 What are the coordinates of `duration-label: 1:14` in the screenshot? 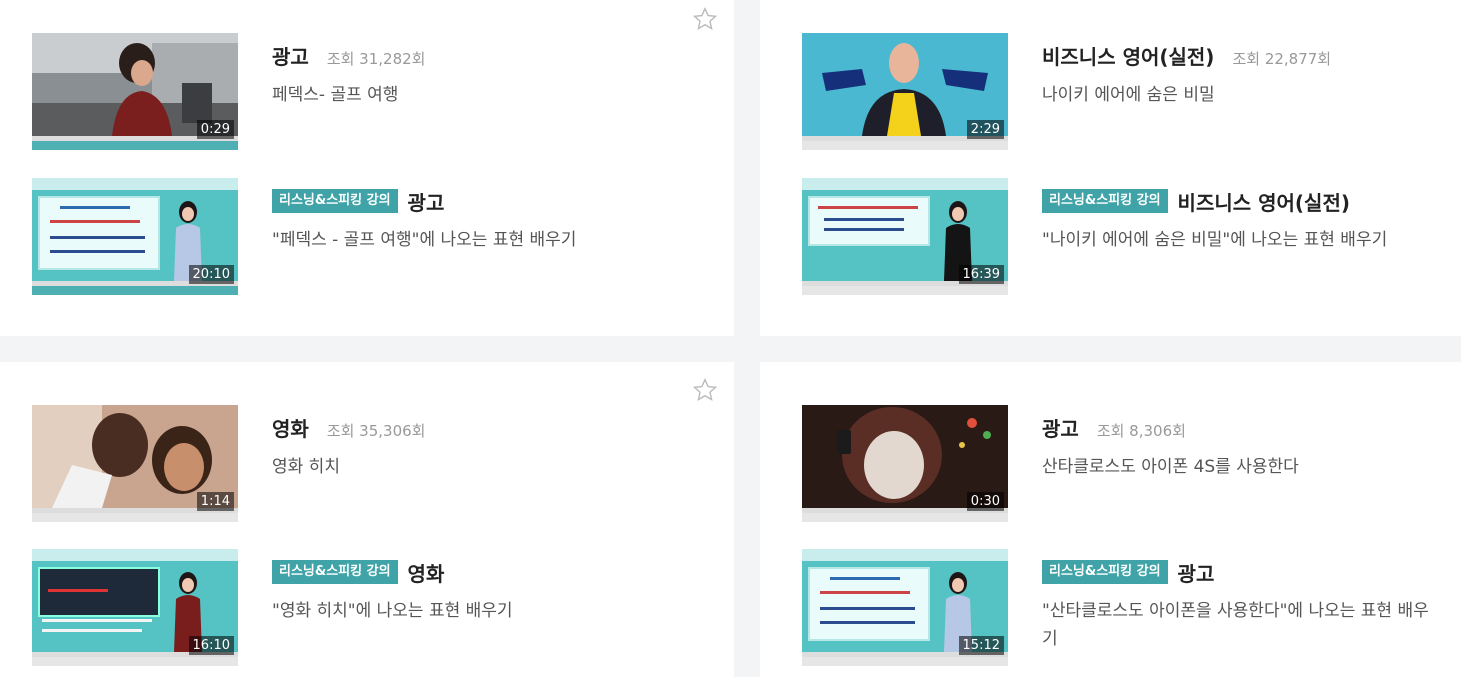 It's located at (215, 501).